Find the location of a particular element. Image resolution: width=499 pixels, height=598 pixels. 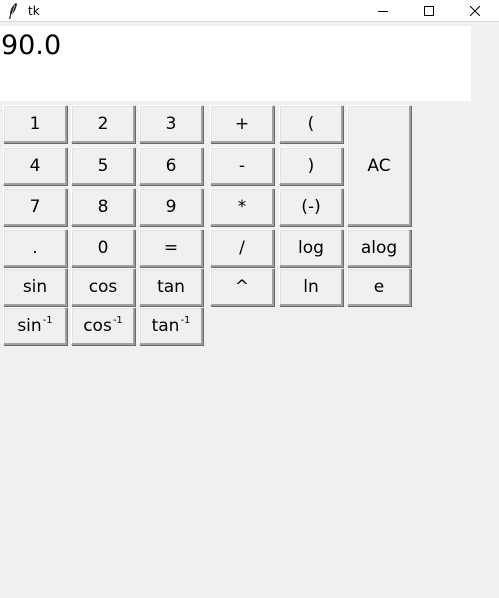

power-button: ^ is located at coordinates (242, 287).